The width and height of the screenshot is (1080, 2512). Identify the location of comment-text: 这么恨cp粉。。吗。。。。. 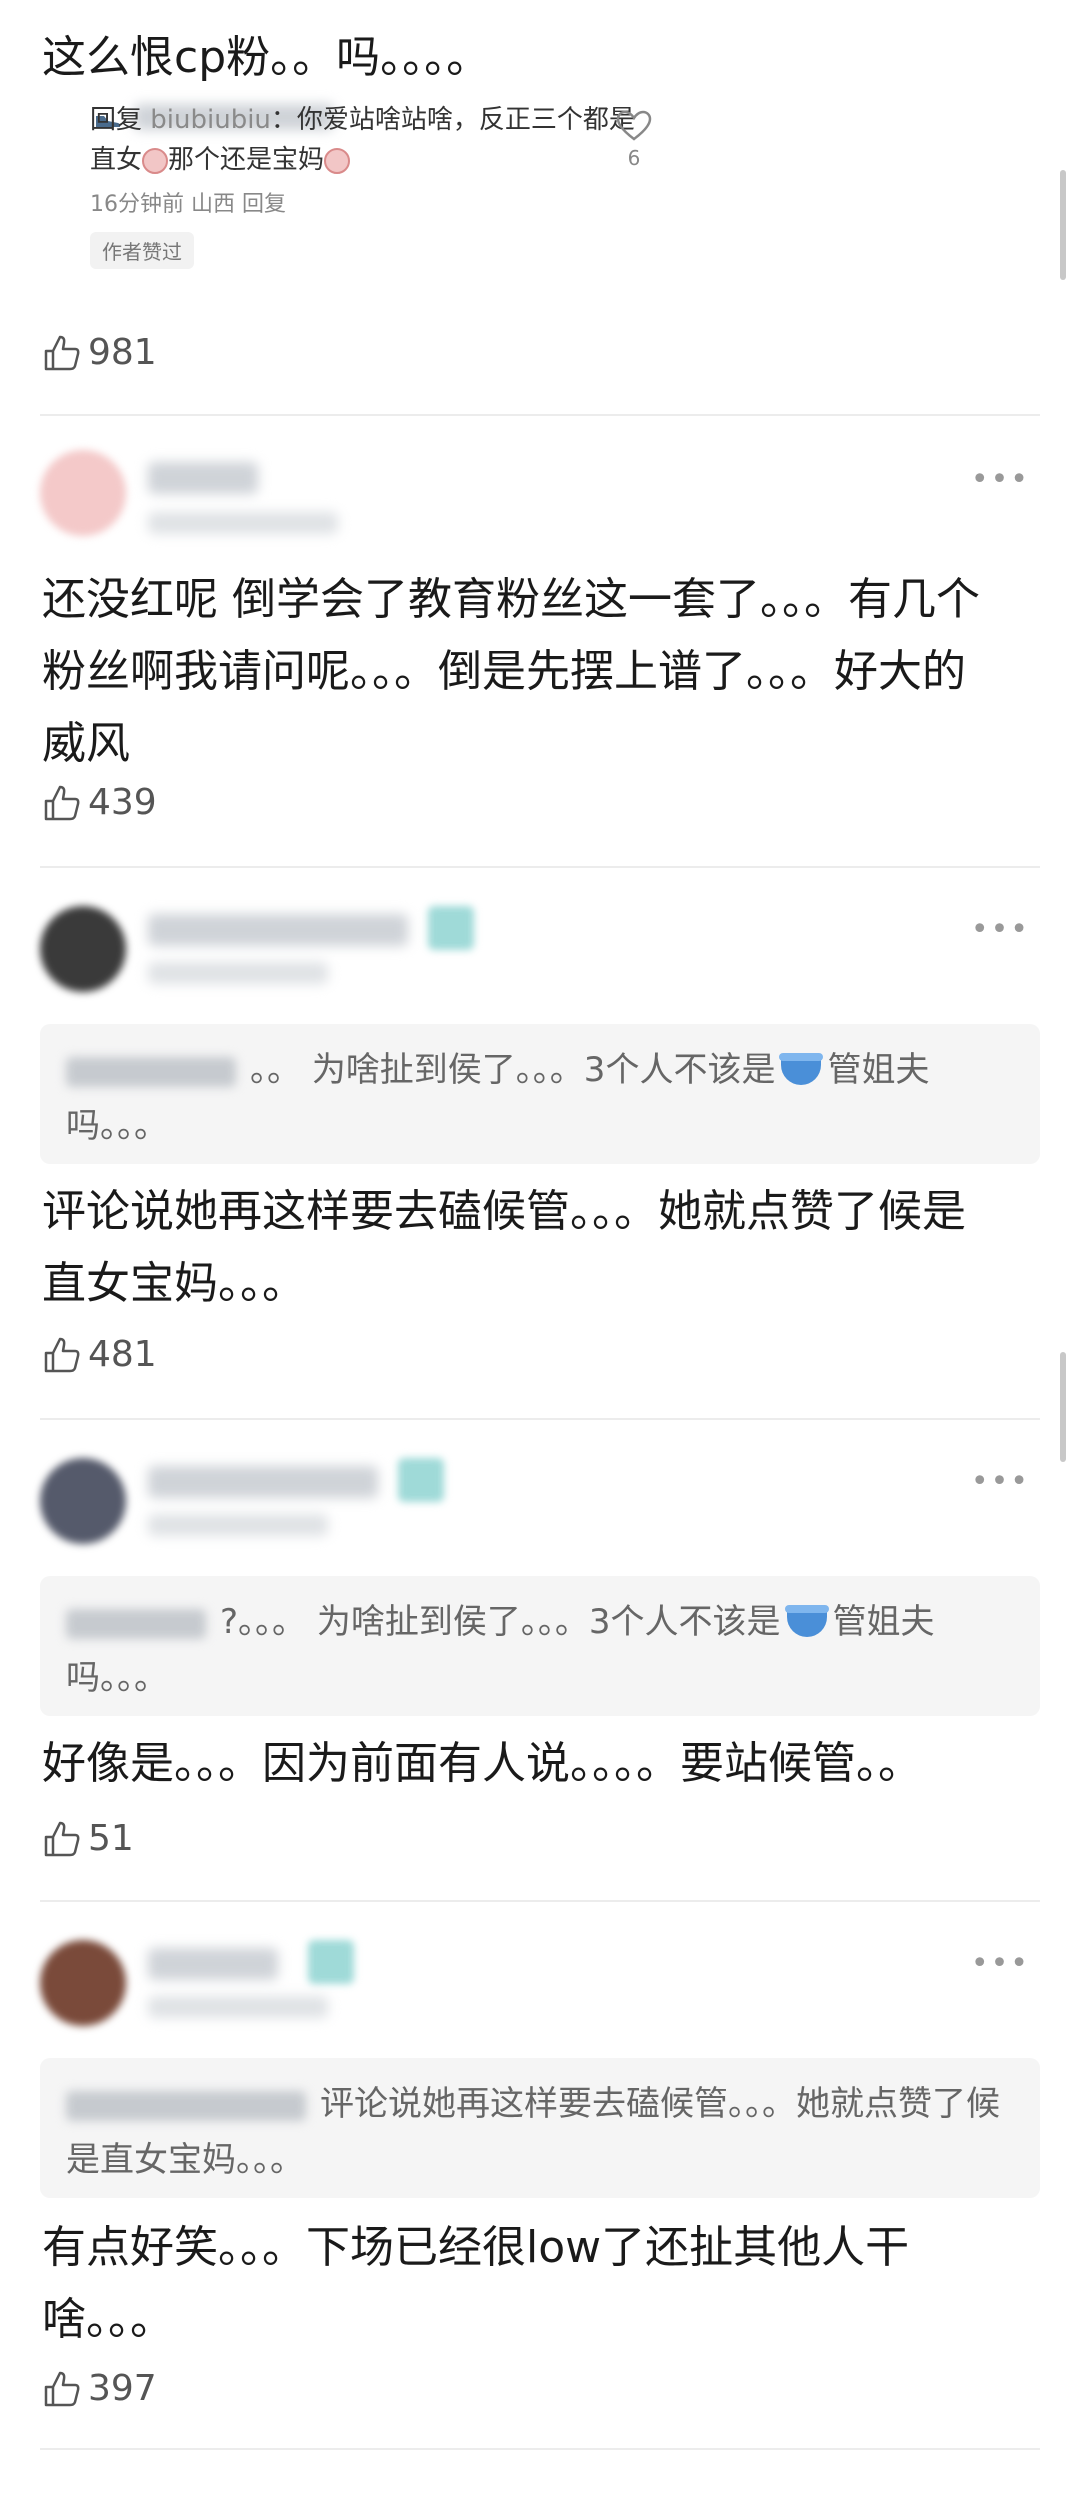
(266, 57).